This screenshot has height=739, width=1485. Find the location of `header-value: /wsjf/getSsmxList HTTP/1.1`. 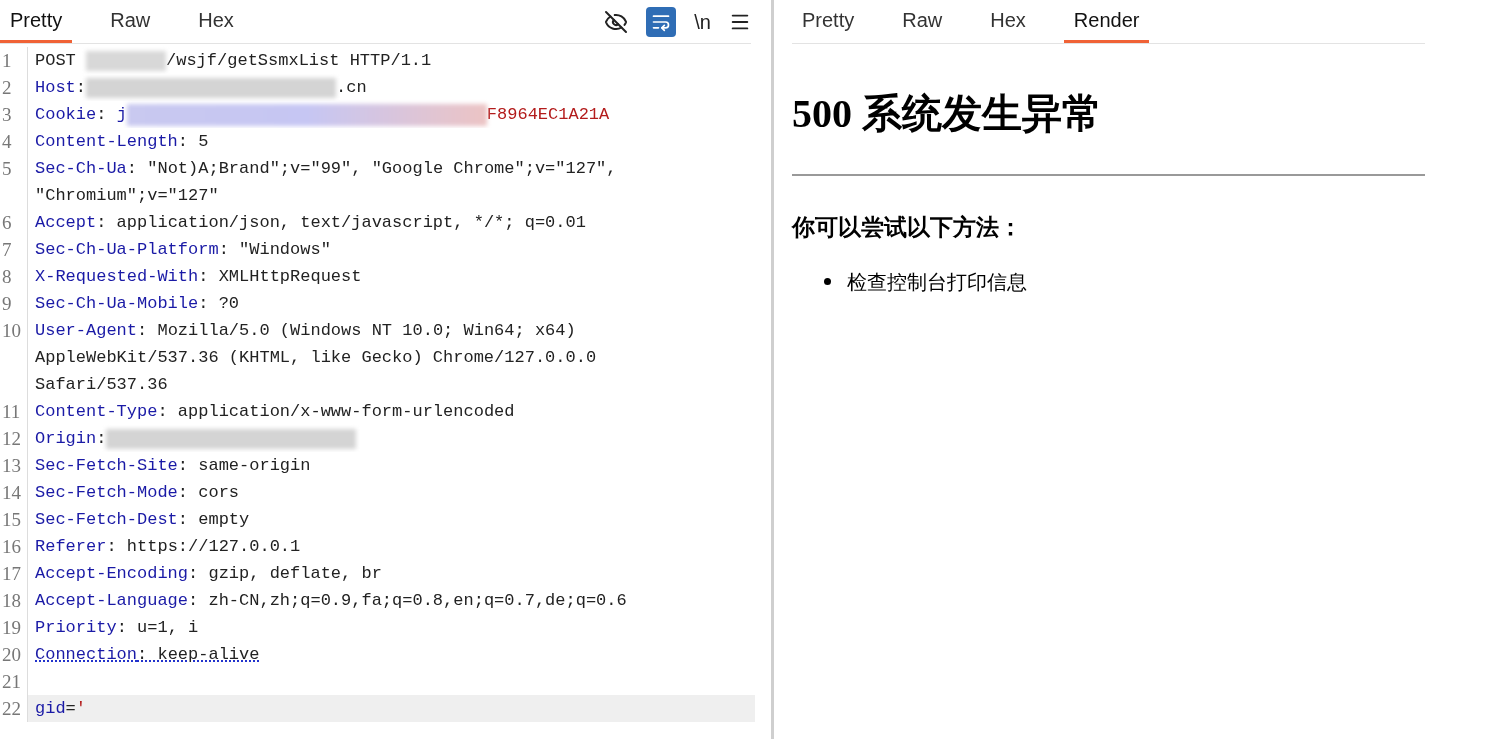

header-value: /wsjf/getSsmxList HTTP/1.1 is located at coordinates (299, 60).